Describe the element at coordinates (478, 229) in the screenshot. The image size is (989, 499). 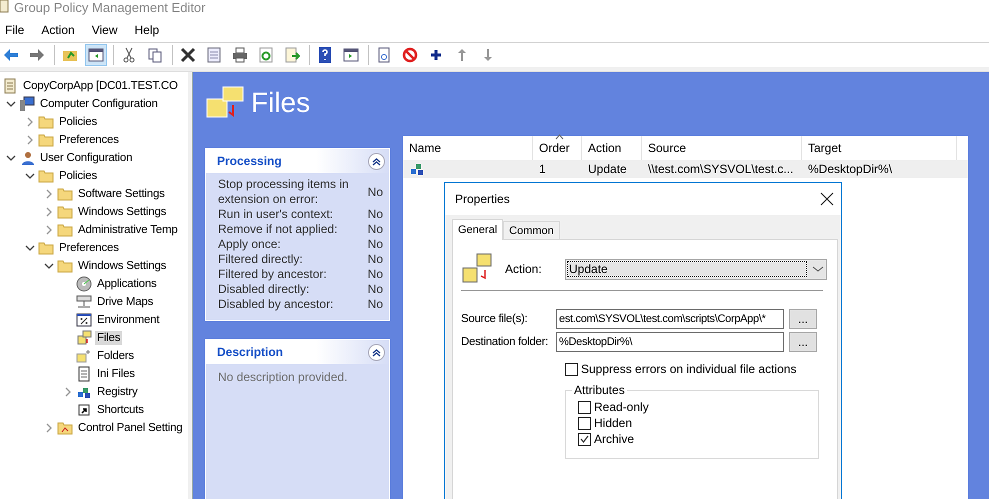
I see `tab: General` at that location.